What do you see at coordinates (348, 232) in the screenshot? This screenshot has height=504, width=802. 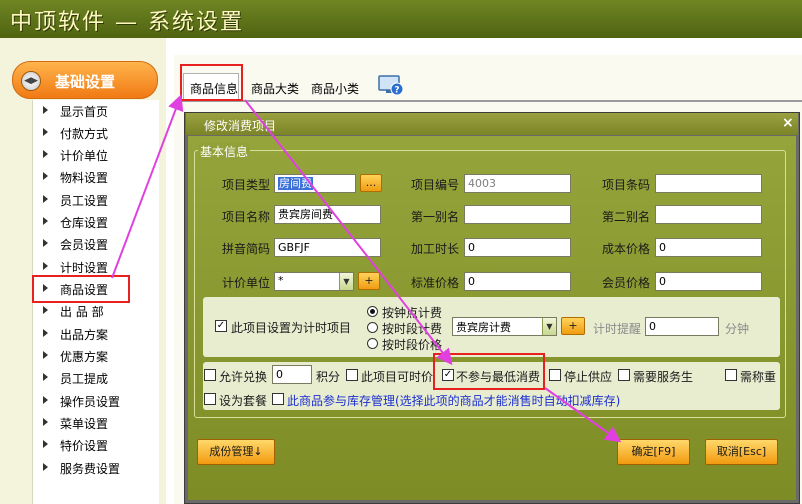 I see `arrow-tab-to-option` at bounding box center [348, 232].